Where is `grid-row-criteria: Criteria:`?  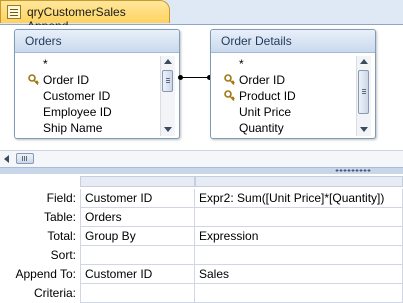
grid-row-criteria: Criteria: is located at coordinates (201, 293).